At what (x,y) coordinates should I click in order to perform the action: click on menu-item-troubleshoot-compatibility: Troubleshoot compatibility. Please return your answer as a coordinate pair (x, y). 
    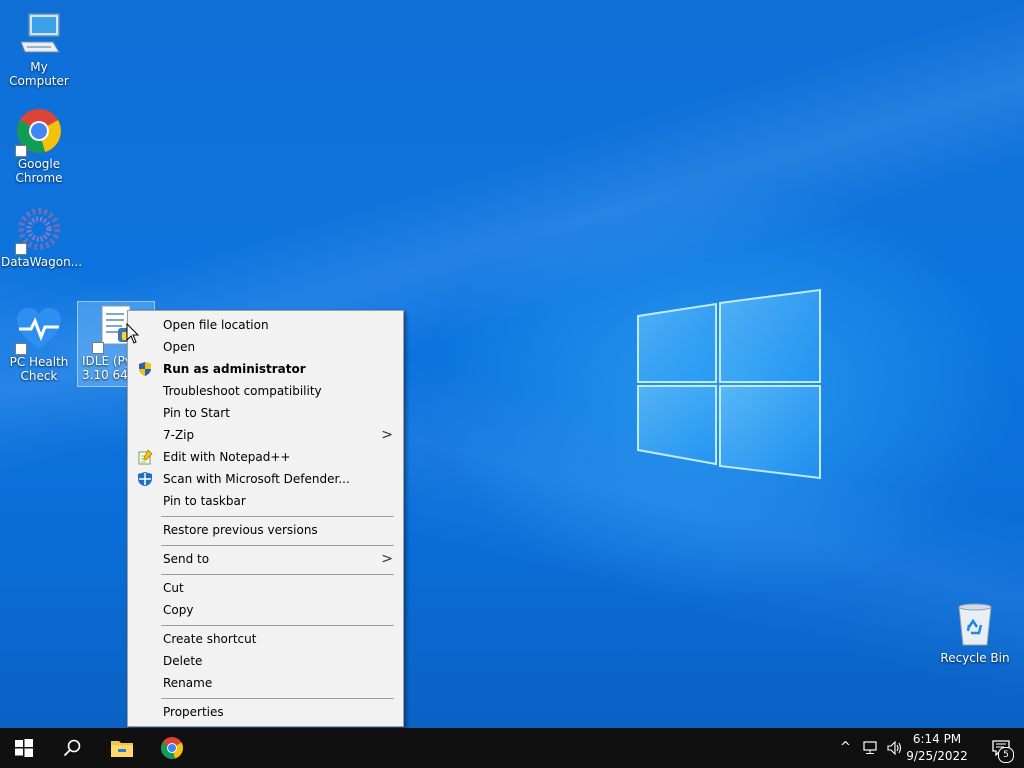
    Looking at the image, I should click on (265, 391).